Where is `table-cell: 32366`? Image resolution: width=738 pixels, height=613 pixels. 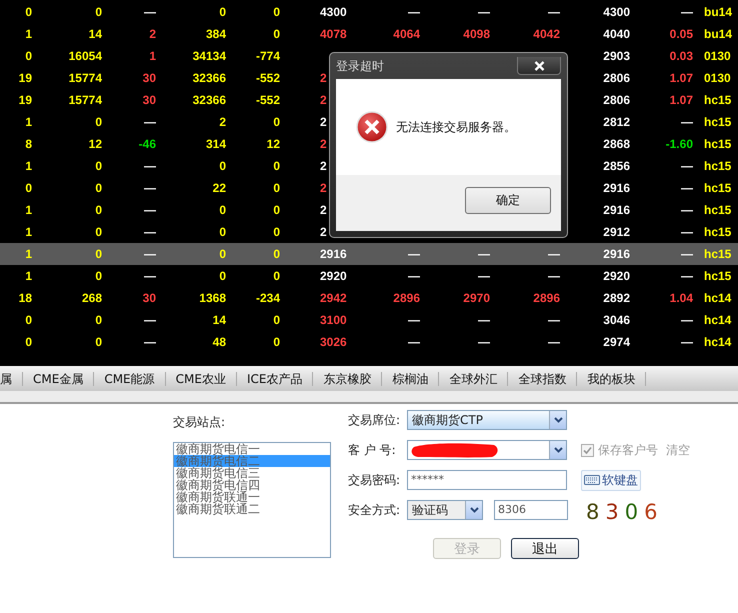
table-cell: 32366 is located at coordinates (209, 78).